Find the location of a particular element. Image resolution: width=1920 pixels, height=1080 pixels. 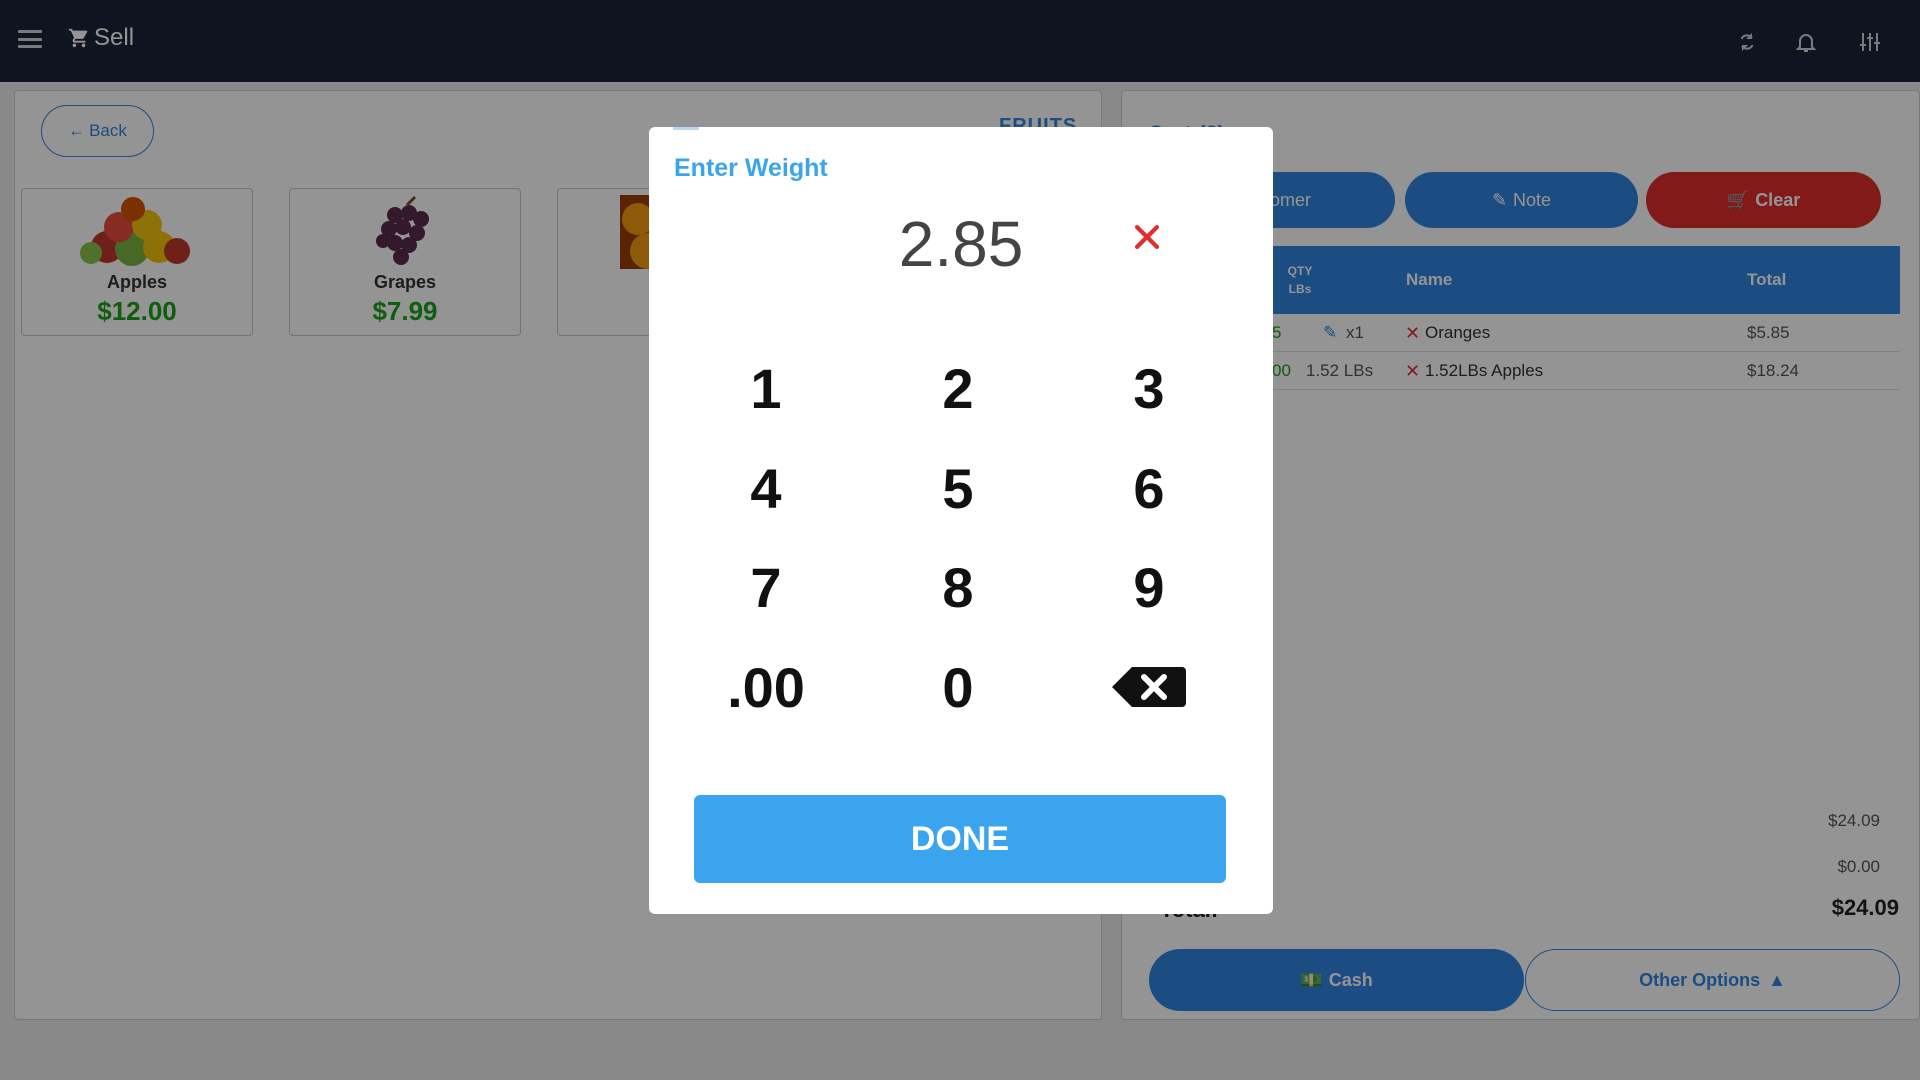

key-3: 3 is located at coordinates (1149, 388).